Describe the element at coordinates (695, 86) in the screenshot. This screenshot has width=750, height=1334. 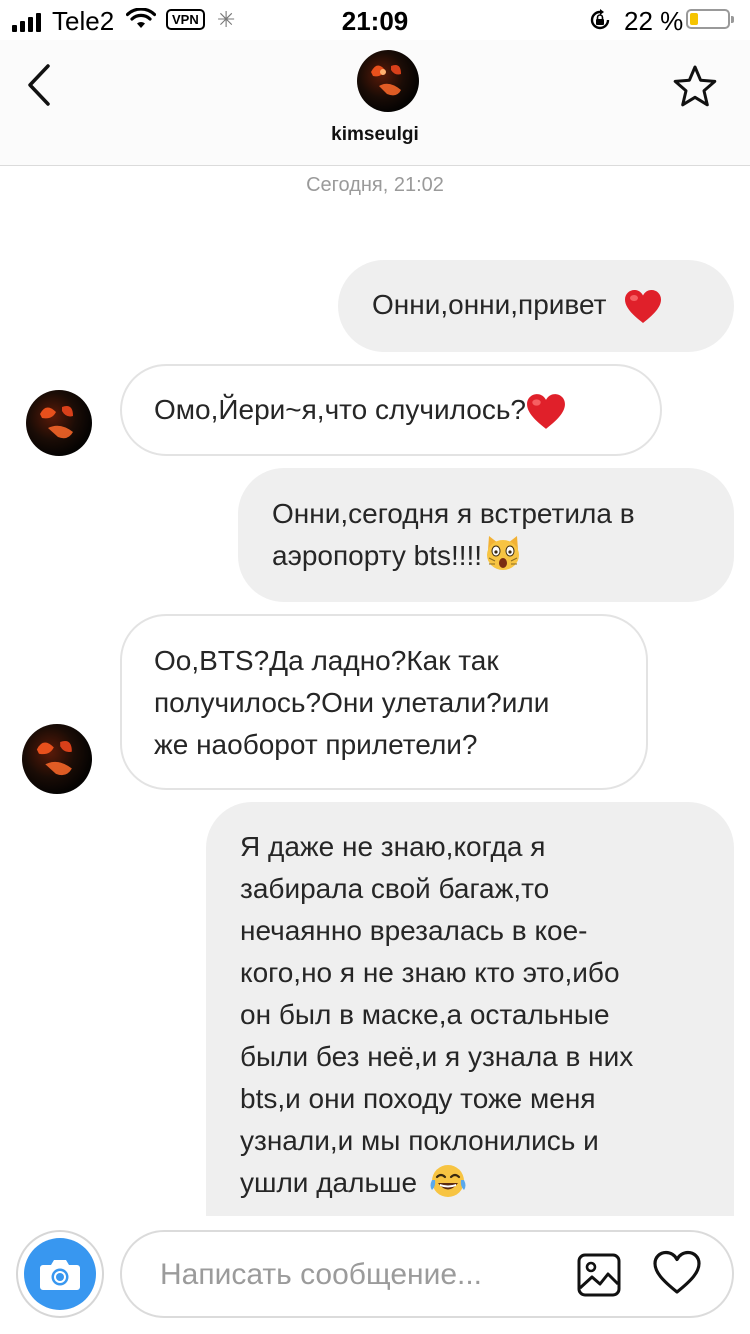
I see `star-icon` at that location.